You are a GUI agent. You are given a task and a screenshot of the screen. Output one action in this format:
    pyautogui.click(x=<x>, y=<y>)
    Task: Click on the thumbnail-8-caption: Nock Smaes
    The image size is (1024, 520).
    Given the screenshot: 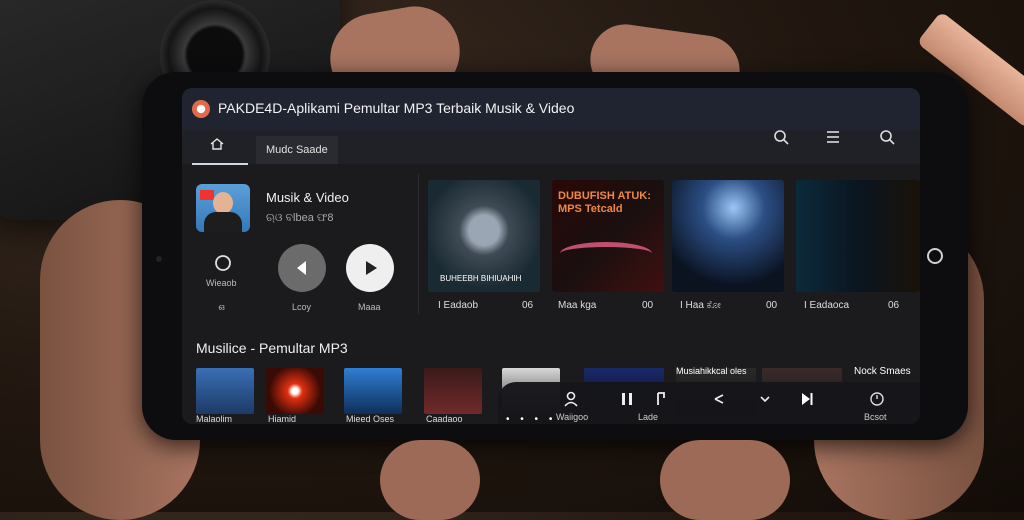 What is the action you would take?
    pyautogui.click(x=882, y=371)
    